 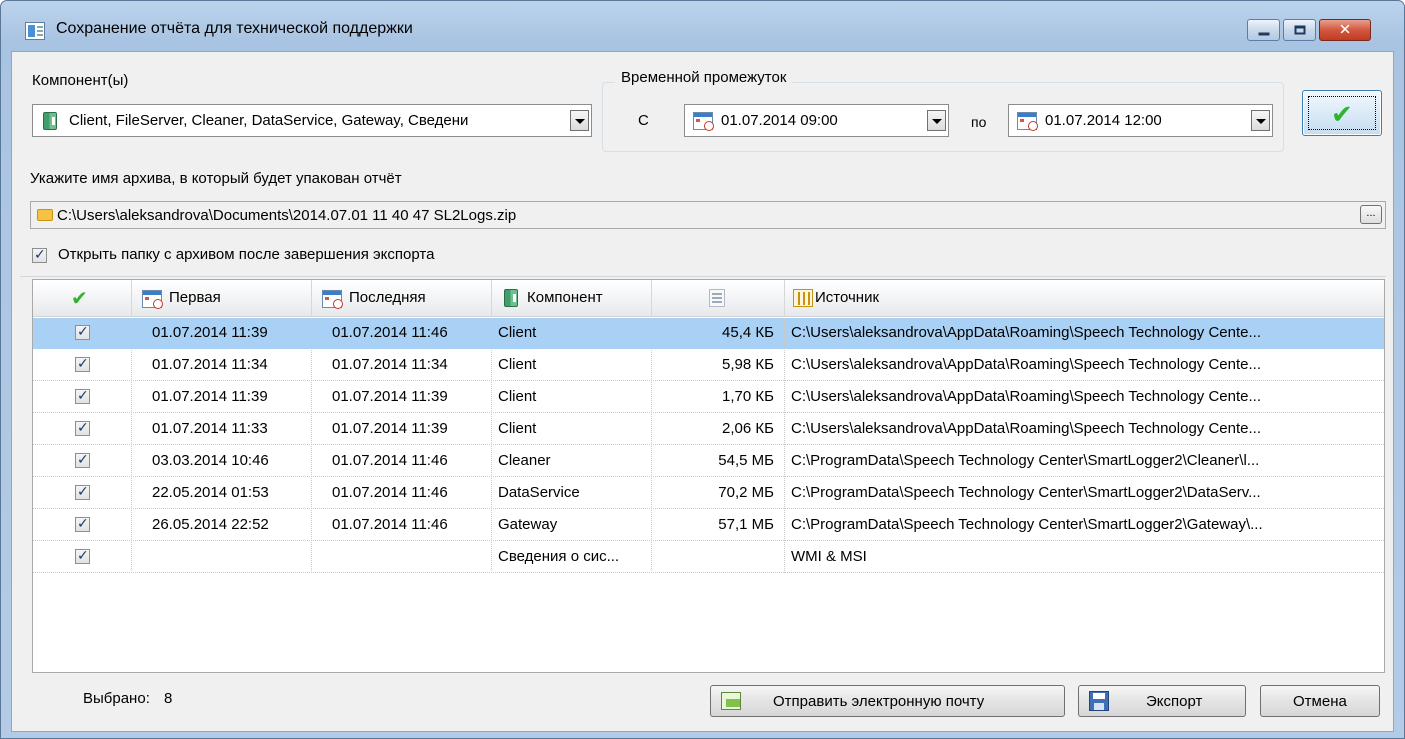 I want to click on cell-component: DataService, so click(x=572, y=493).